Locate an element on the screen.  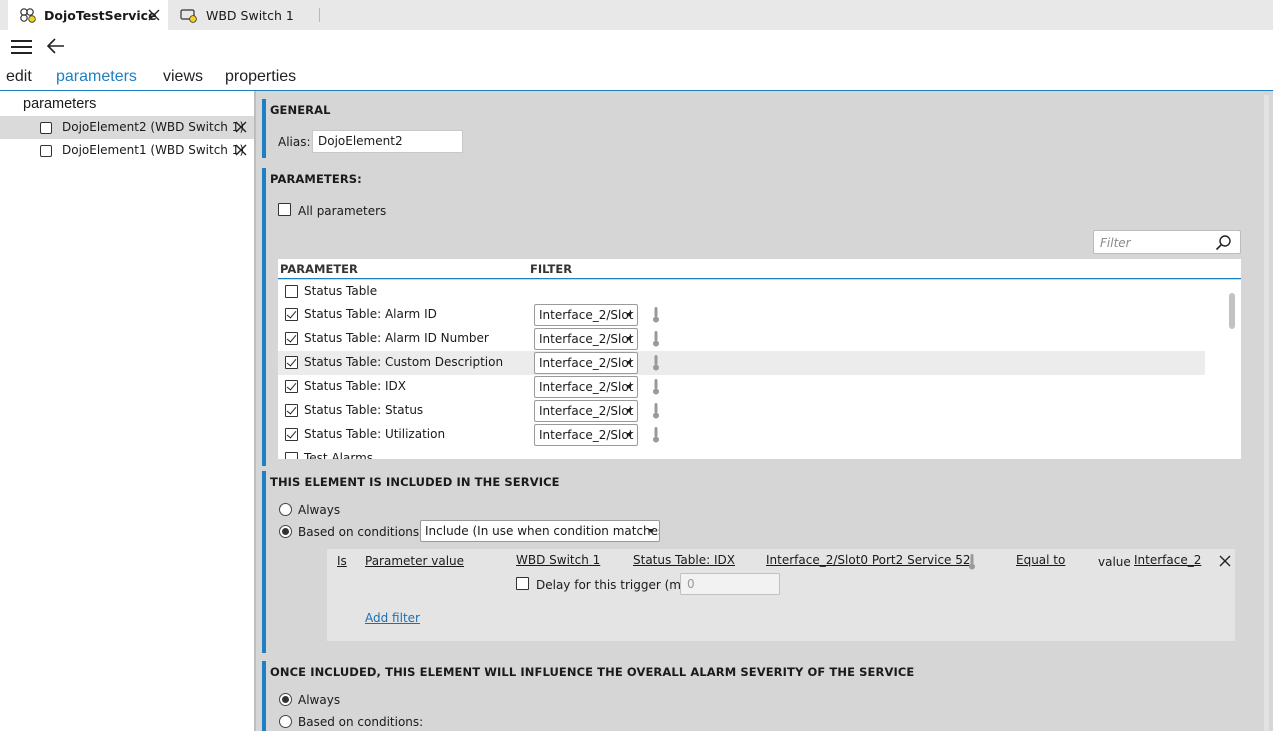
hamburger-menu-icon is located at coordinates (21, 47).